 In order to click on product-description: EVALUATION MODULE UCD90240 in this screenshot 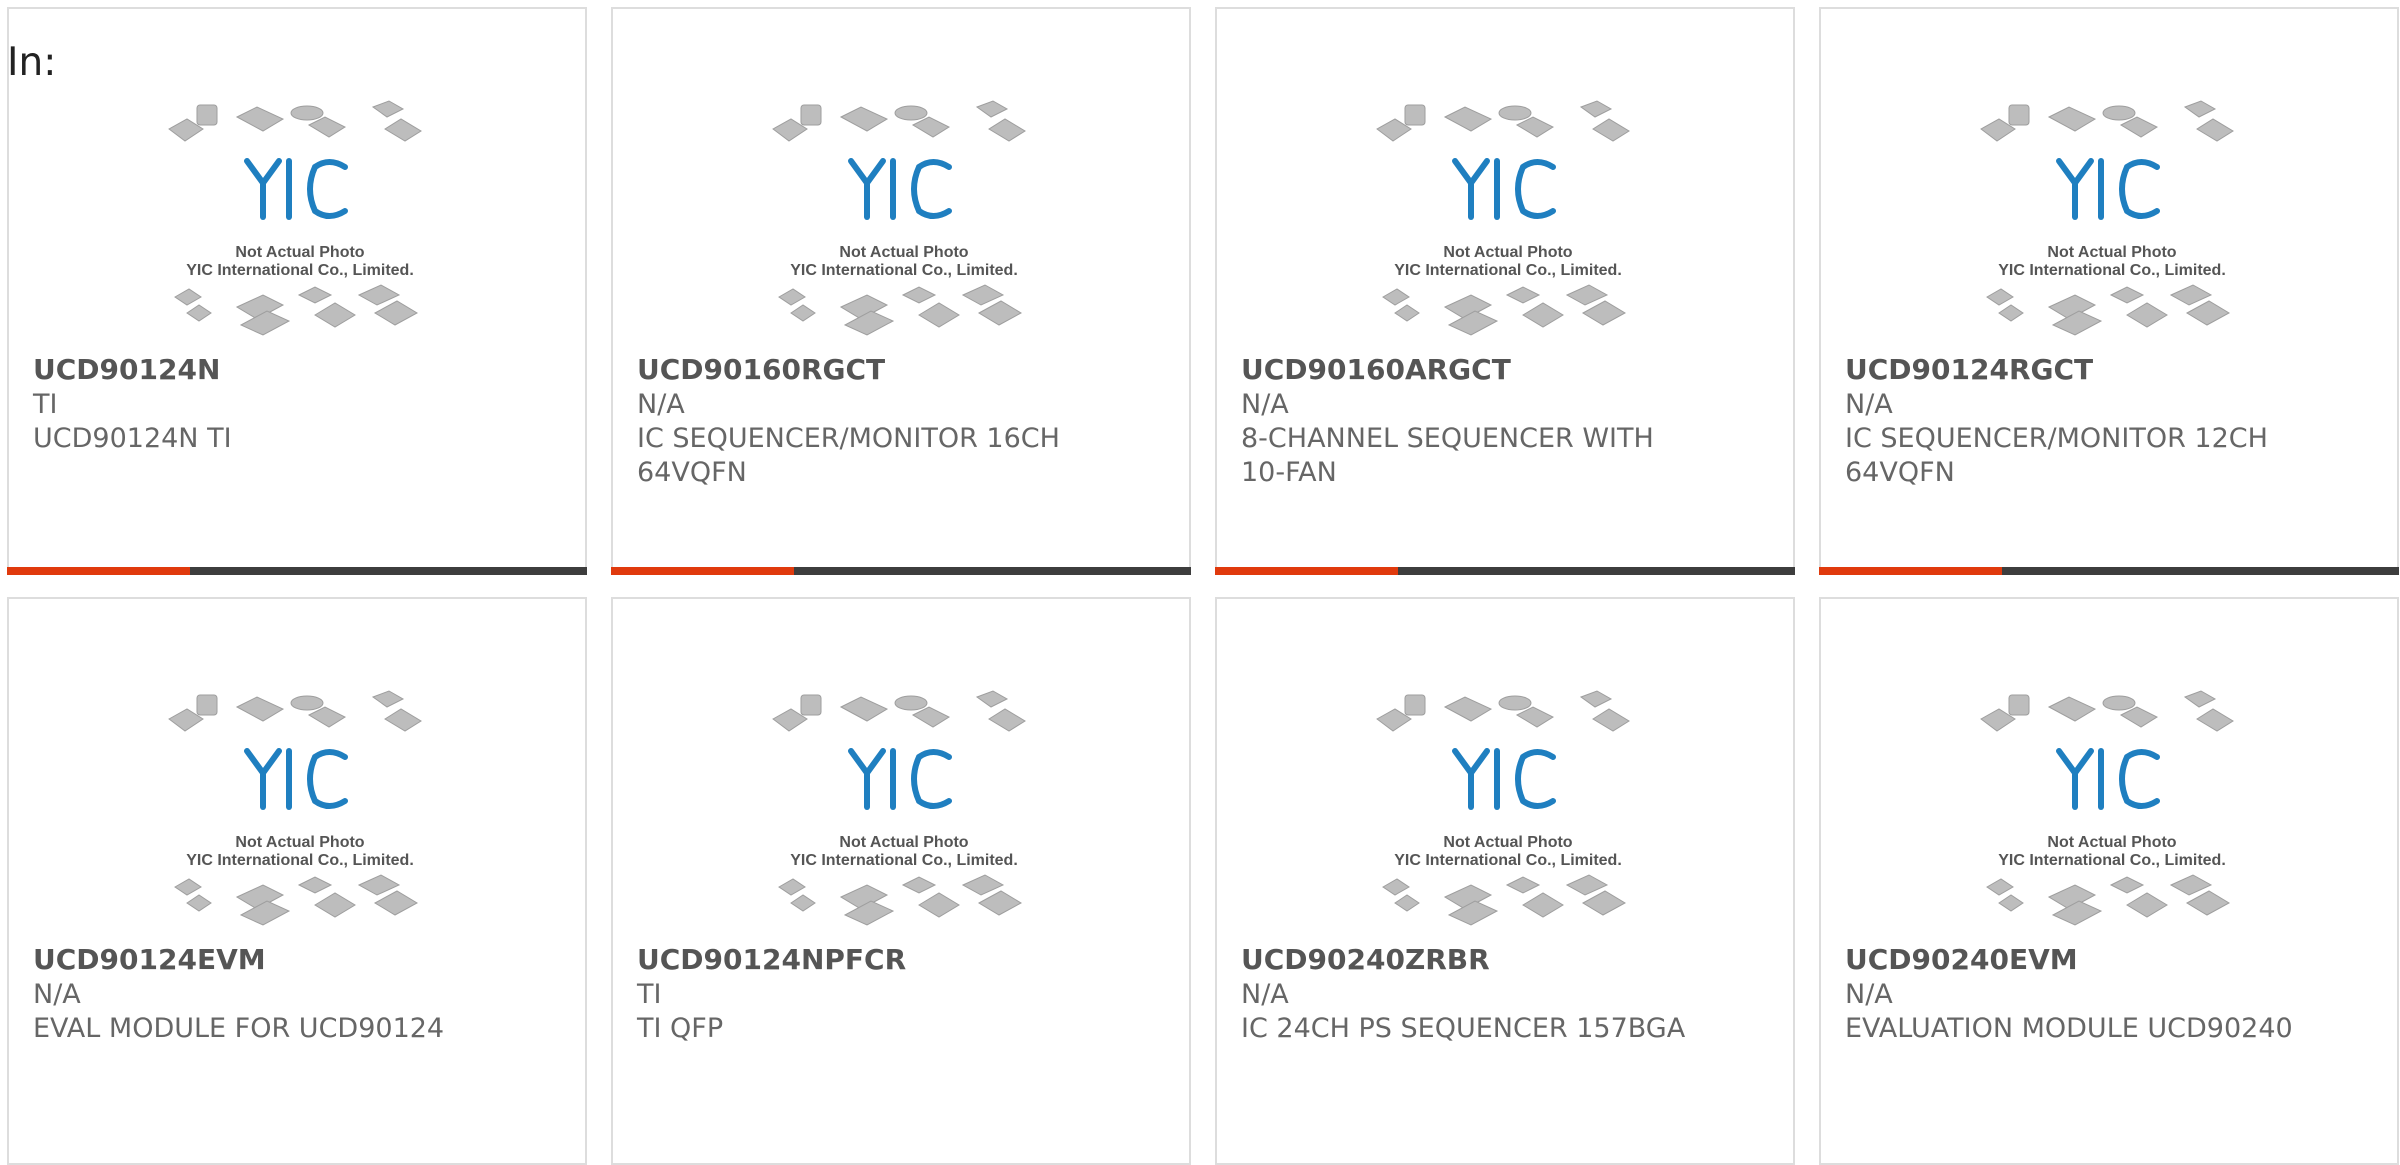, I will do `click(2069, 1028)`.